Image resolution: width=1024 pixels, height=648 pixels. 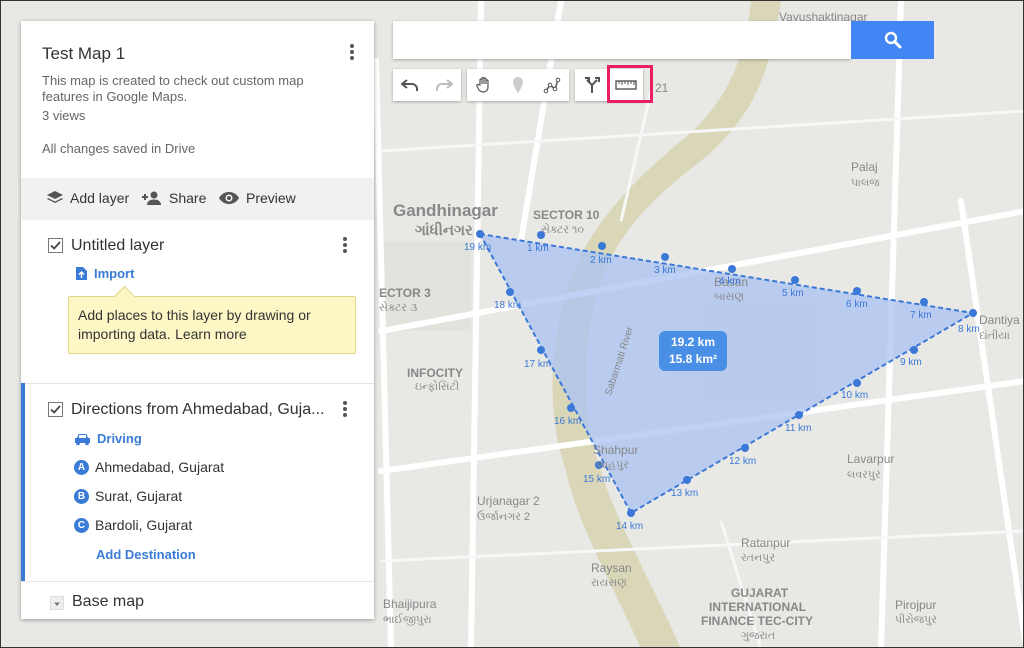 I want to click on label-lavarpur: Lavarpur, so click(x=870, y=459).